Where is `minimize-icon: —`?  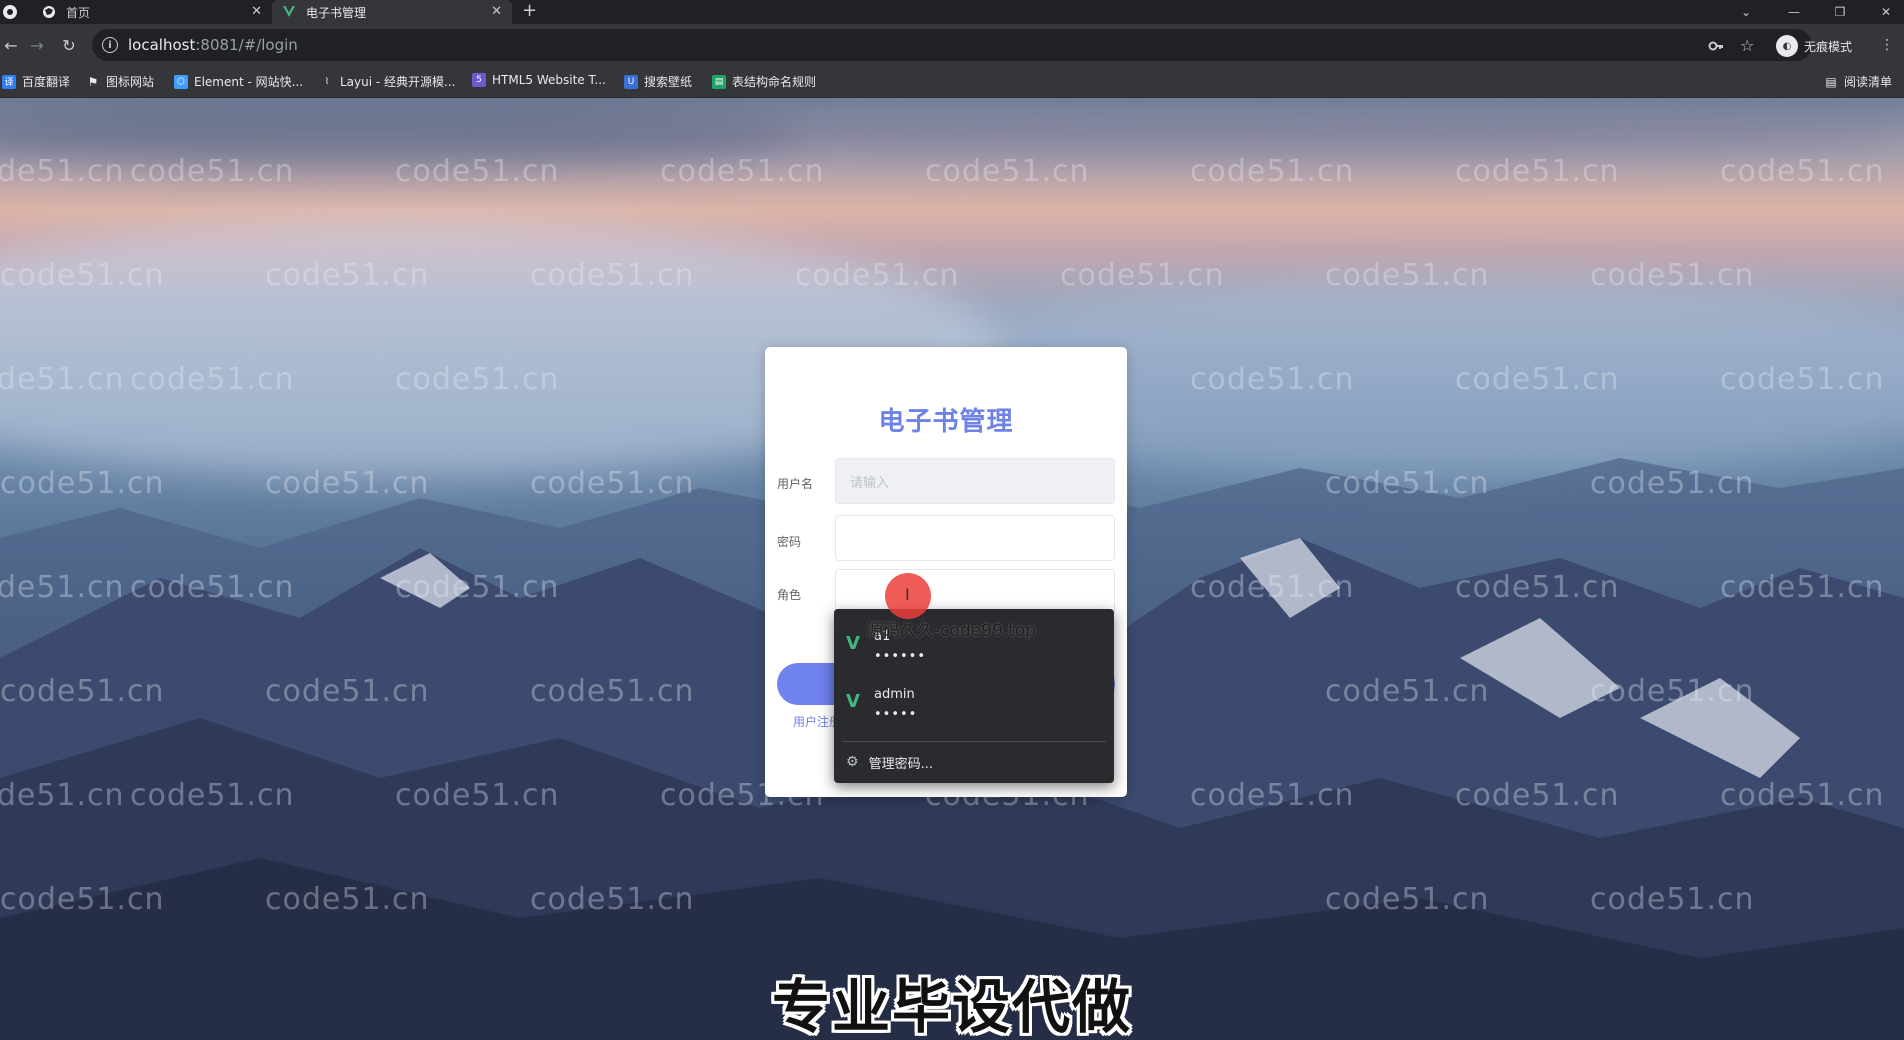
minimize-icon: — is located at coordinates (1794, 12).